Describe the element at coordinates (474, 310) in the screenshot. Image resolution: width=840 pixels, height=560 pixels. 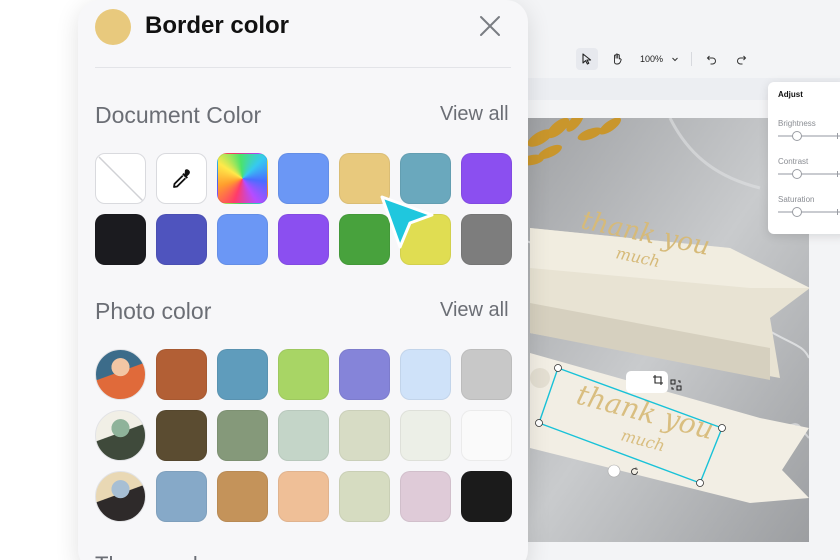
I see `photo-view-all-link: View all` at that location.